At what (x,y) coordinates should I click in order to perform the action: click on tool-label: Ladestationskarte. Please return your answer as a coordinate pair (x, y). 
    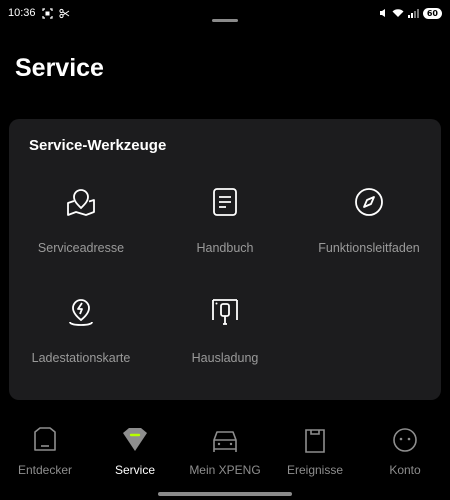
    Looking at the image, I should click on (81, 358).